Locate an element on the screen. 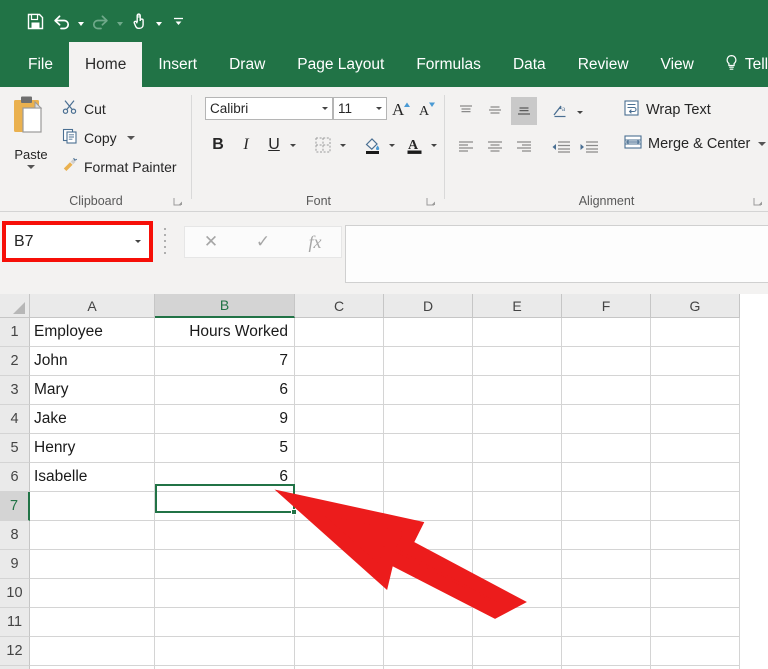 This screenshot has width=768, height=669. tab-insert: Insert is located at coordinates (177, 64).